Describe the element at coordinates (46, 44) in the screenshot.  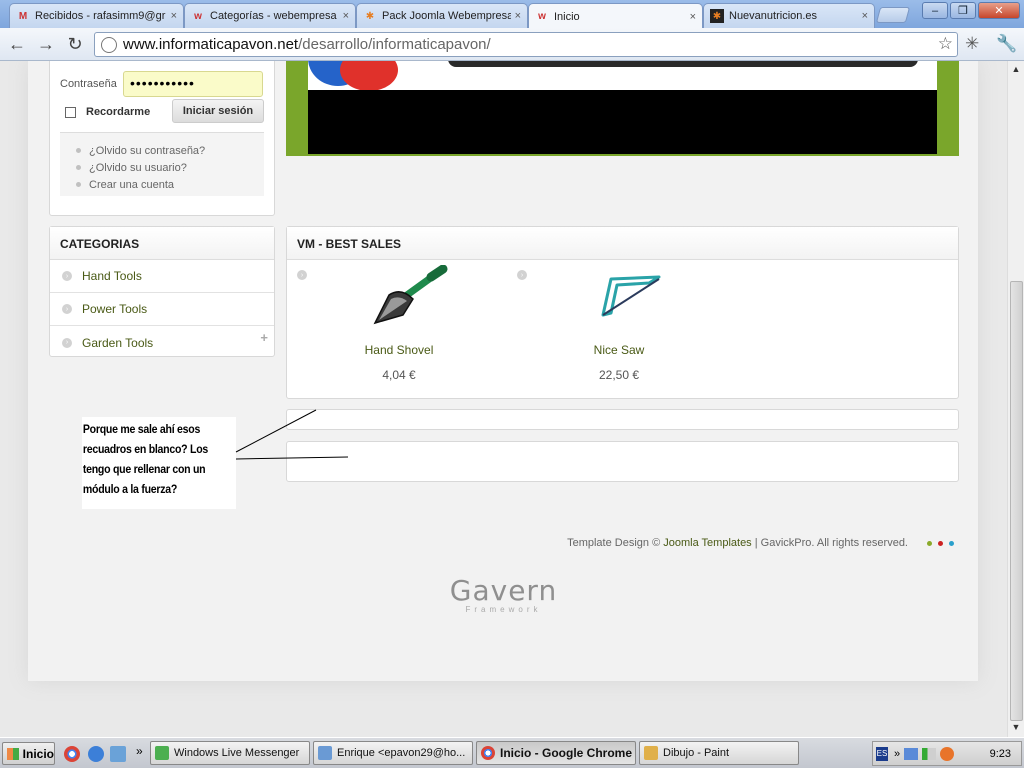
I see `forward-icon: →` at that location.